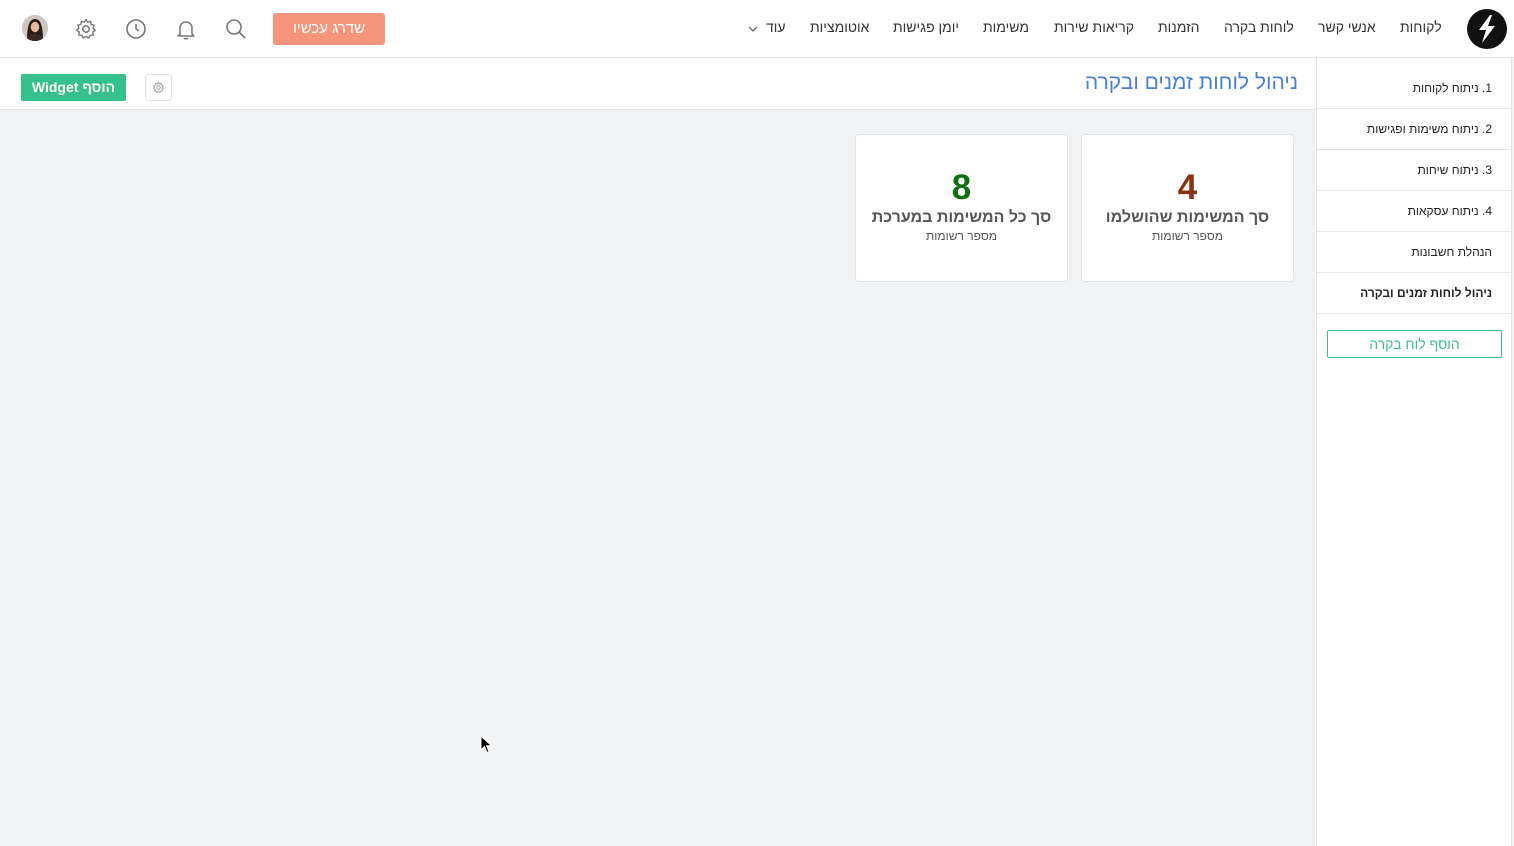  What do you see at coordinates (236, 29) in the screenshot?
I see `search-icon` at bounding box center [236, 29].